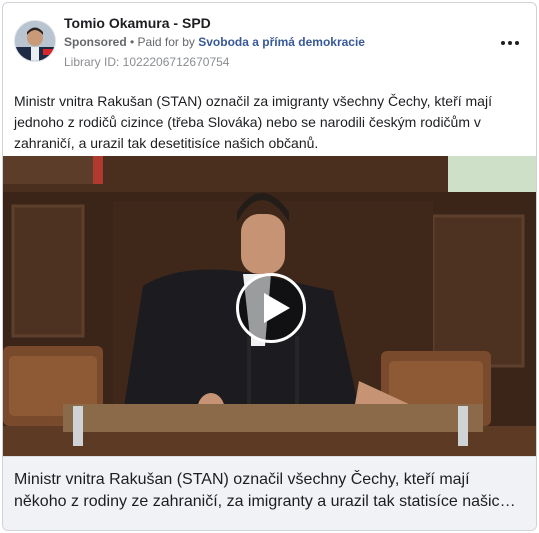 The image size is (539, 533). I want to click on play-icon, so click(271, 308).